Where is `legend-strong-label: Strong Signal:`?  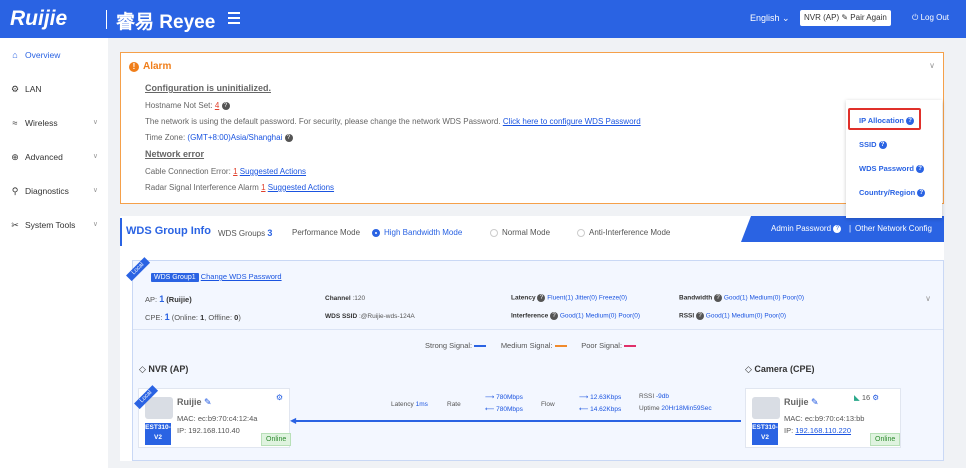 legend-strong-label: Strong Signal: is located at coordinates (449, 345).